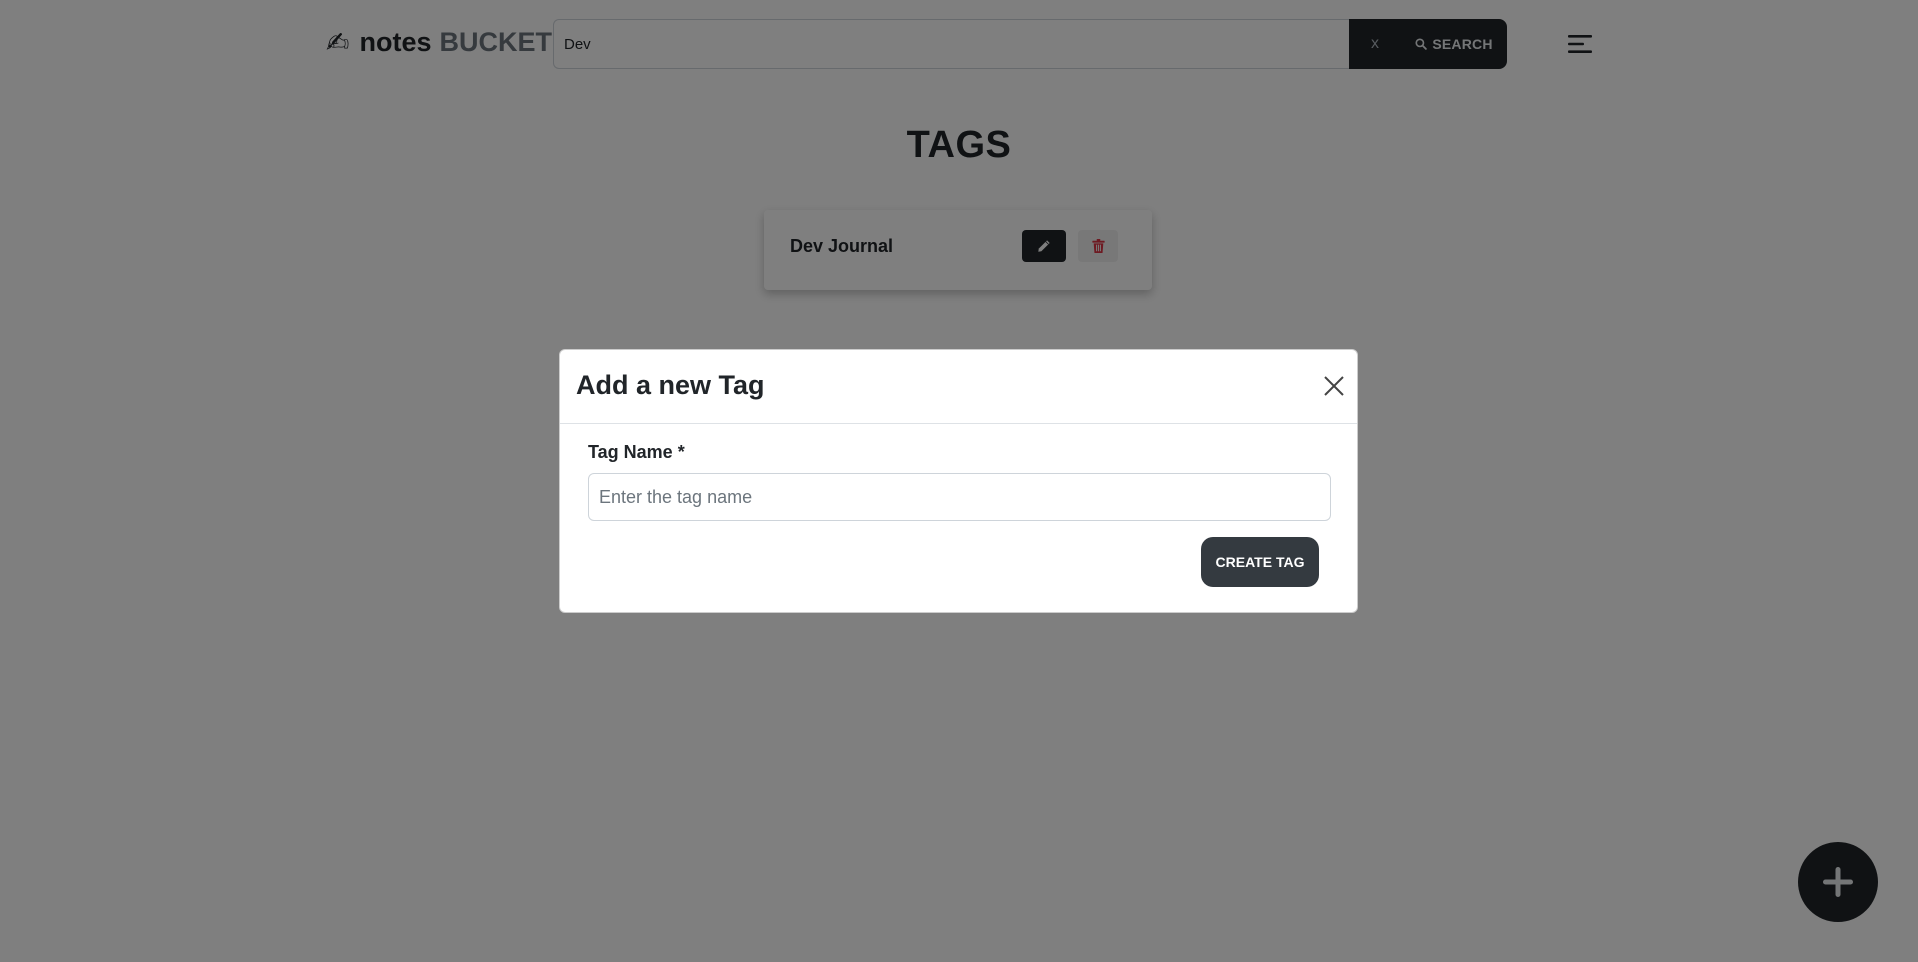 The image size is (1918, 962). I want to click on tag-name-label: Tag Name *, so click(636, 452).